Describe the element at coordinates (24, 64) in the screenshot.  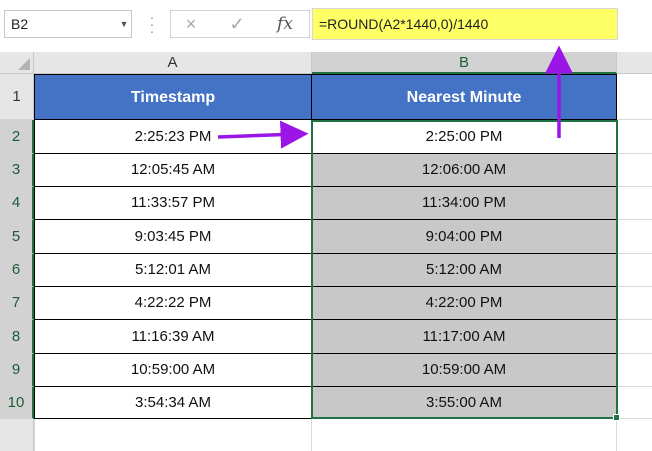
I see `select-all-triangle-icon` at that location.